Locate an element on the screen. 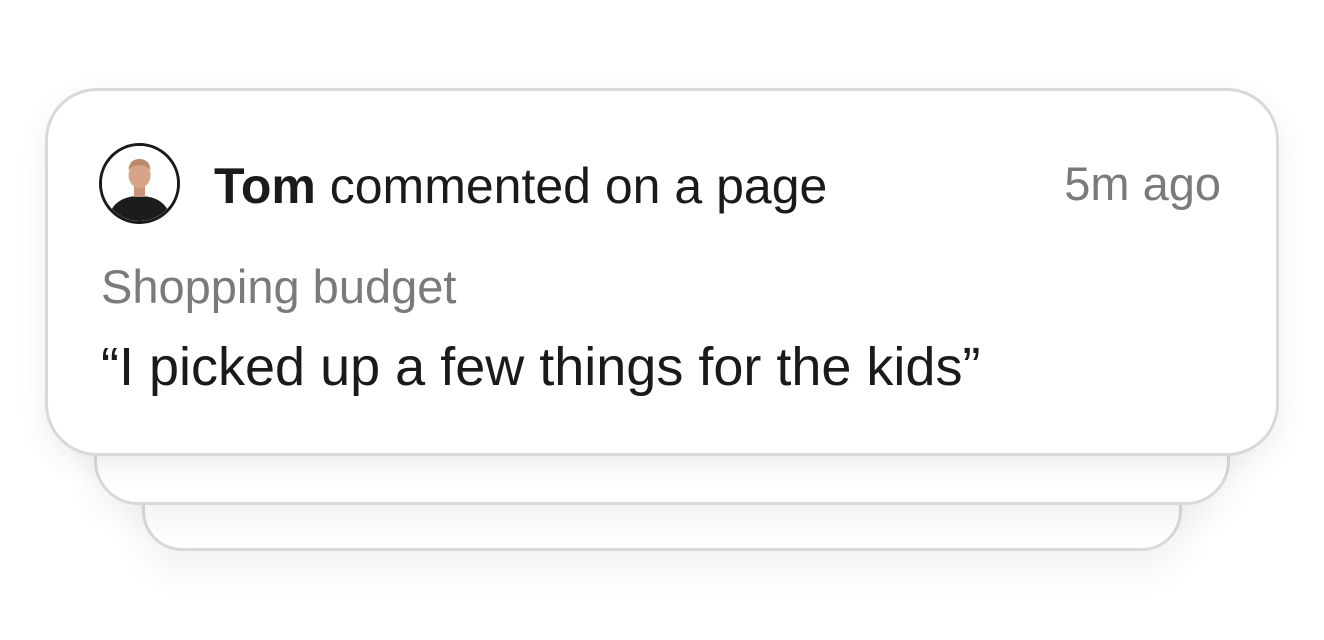 The image size is (1324, 640). user-avatar is located at coordinates (139, 183).